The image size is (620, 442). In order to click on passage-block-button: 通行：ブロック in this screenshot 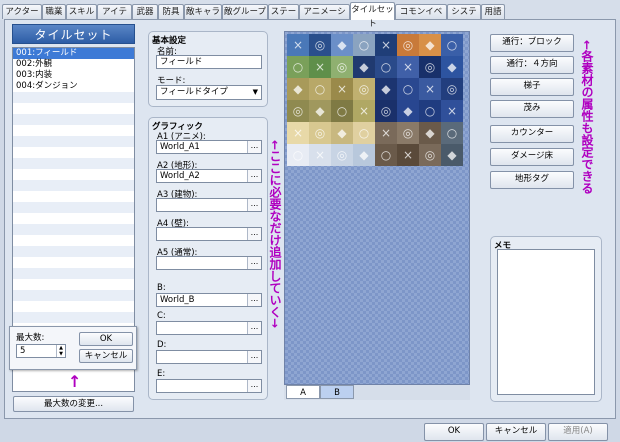, I will do `click(532, 43)`.